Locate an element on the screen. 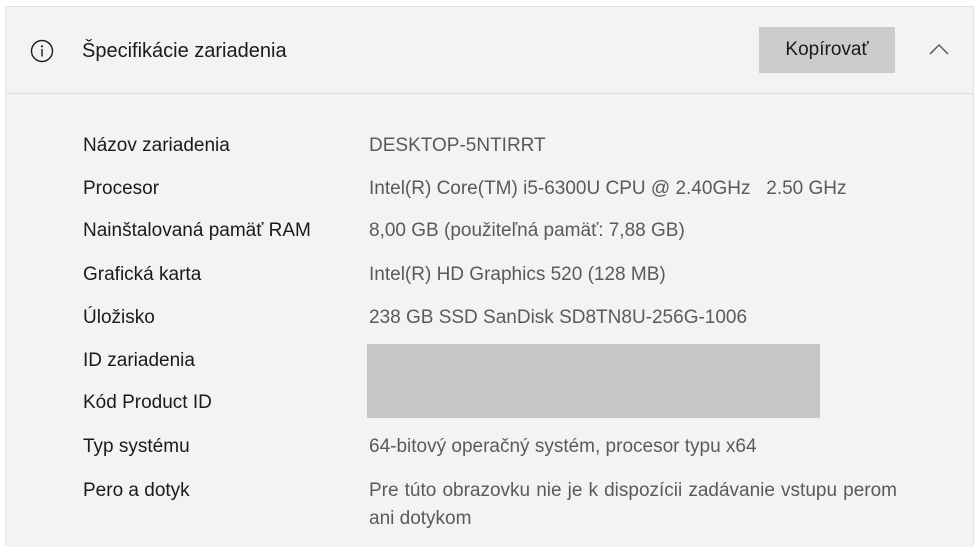  chevron-up-icon is located at coordinates (939, 49).